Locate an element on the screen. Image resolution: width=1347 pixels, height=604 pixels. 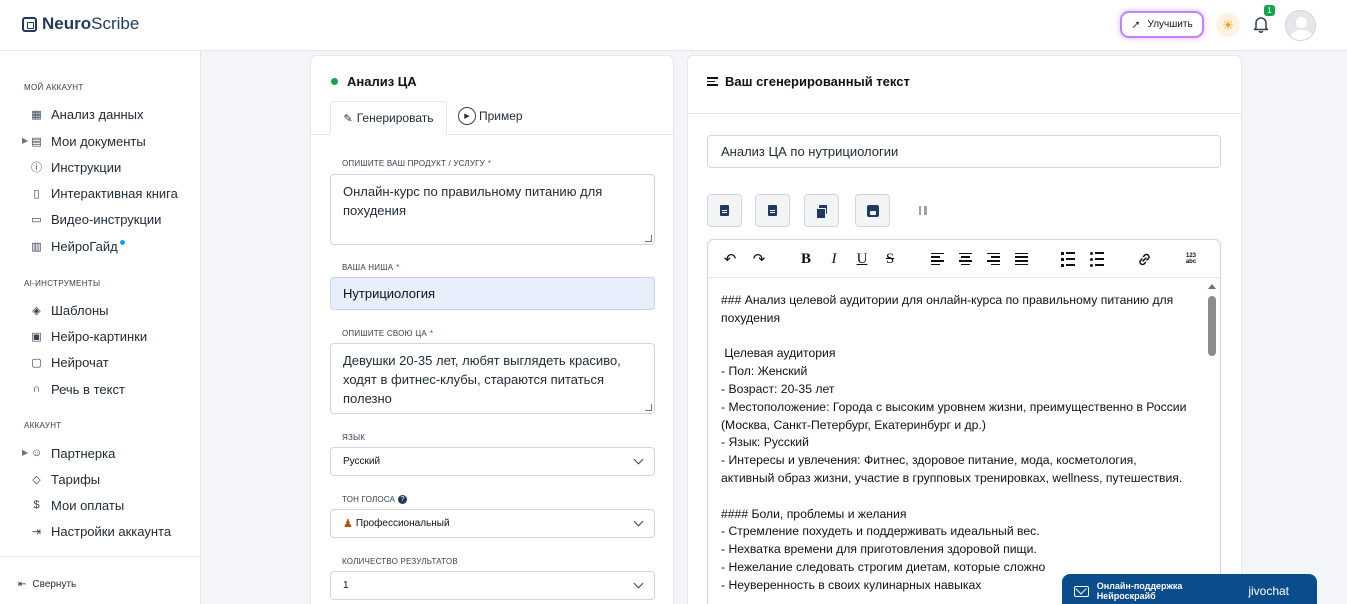
logo-rest: Scribe is located at coordinates (115, 23).